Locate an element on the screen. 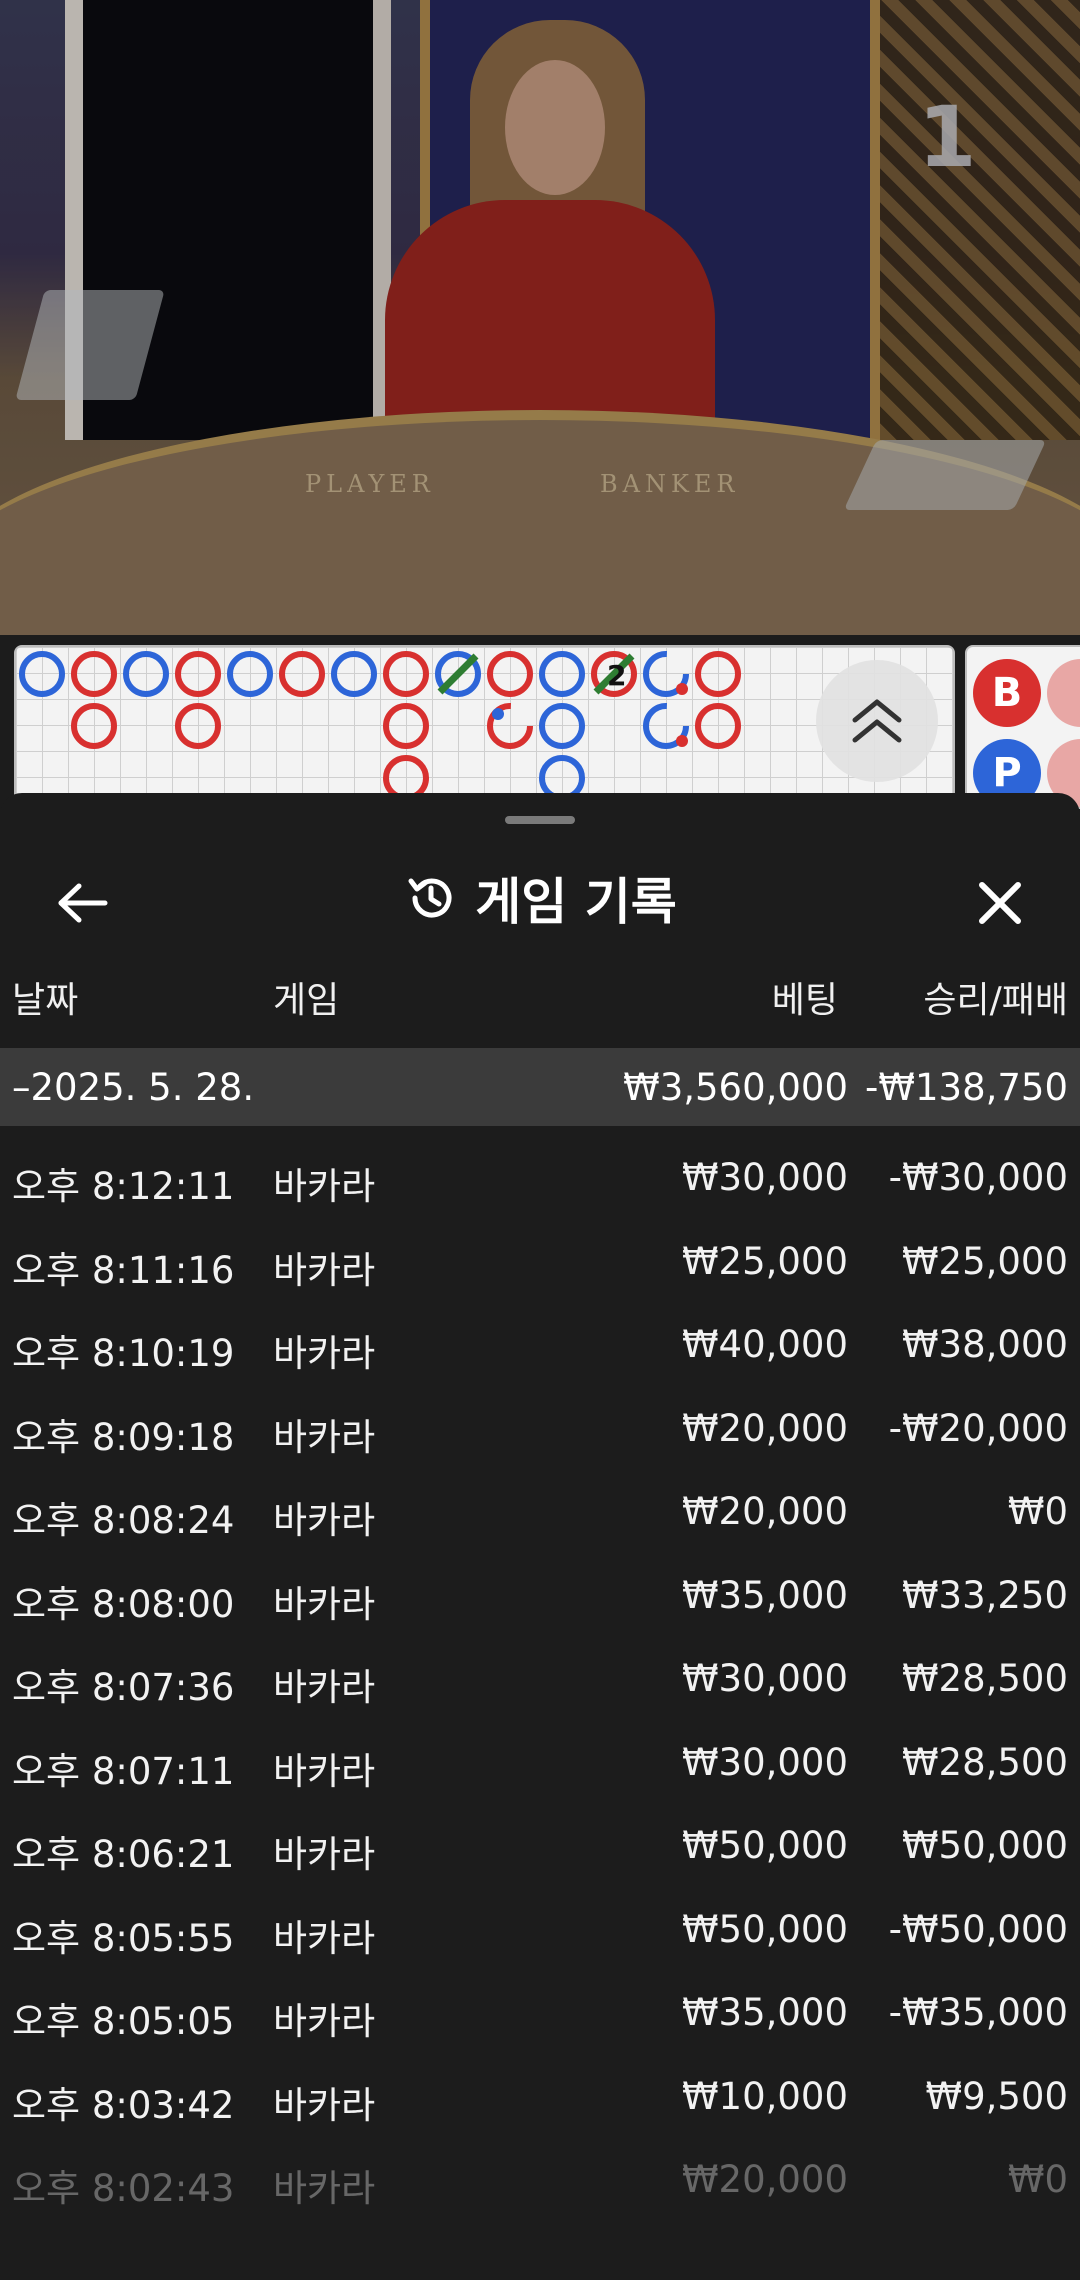 The width and height of the screenshot is (1080, 2280). double-chevron-up-icon is located at coordinates (877, 721).